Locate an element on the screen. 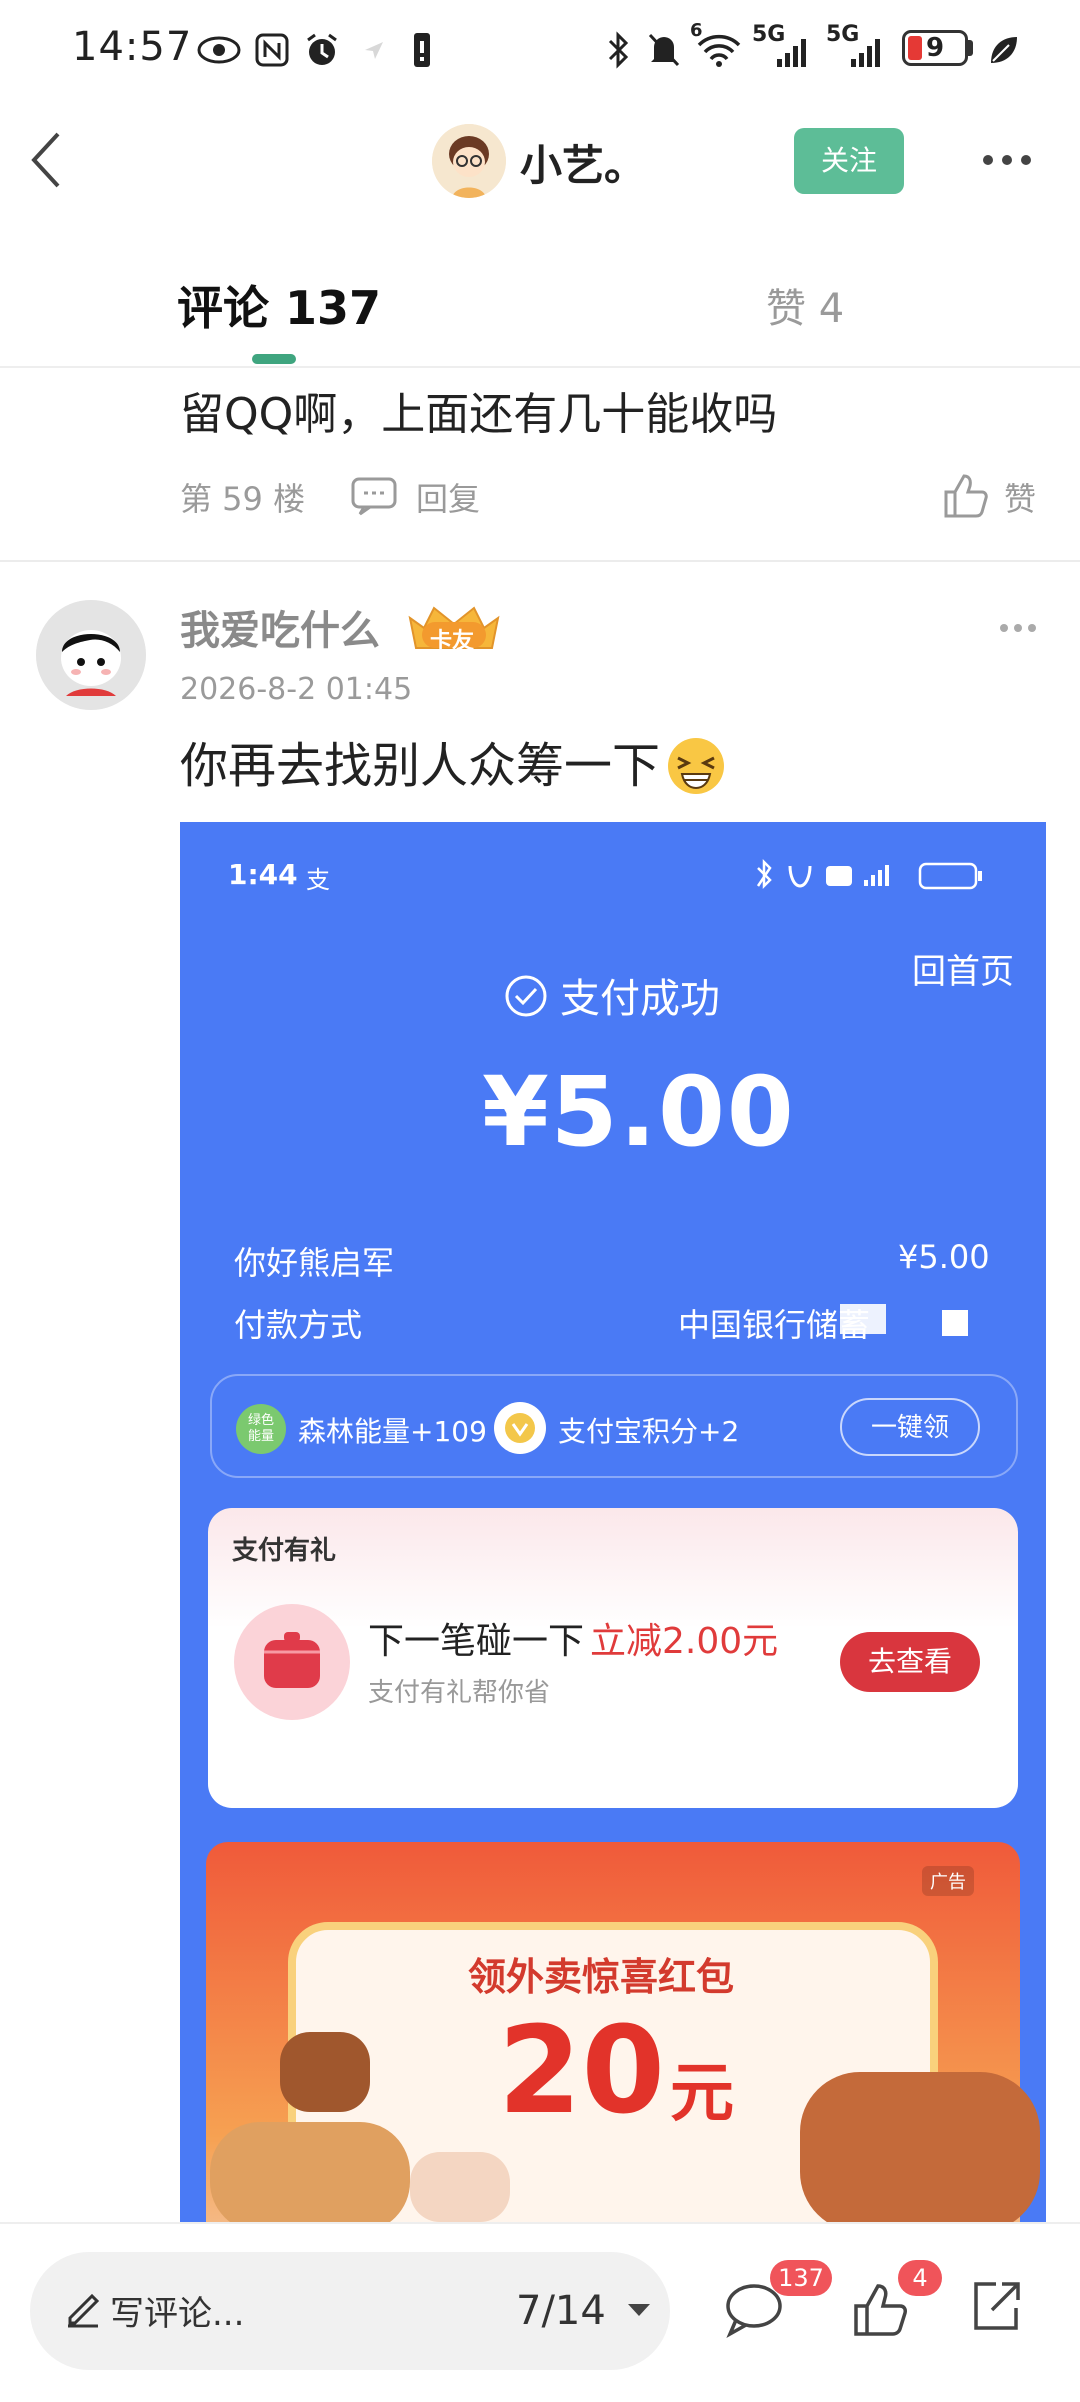 The height and width of the screenshot is (2402, 1080). gift-discount: 立减2.00元 is located at coordinates (684, 1641).